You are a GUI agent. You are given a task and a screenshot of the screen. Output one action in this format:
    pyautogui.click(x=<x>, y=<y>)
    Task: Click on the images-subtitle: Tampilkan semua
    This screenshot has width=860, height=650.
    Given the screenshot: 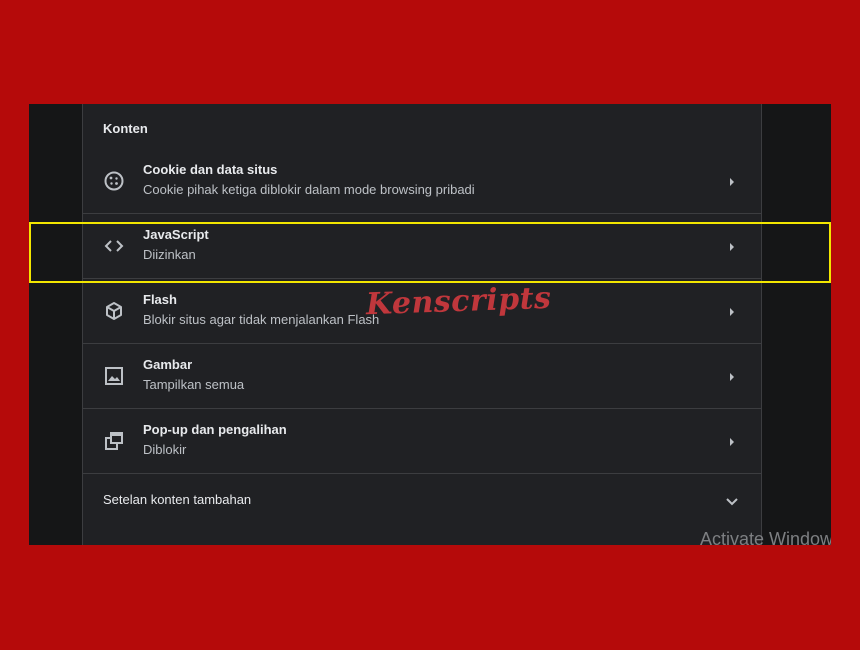 What is the action you would take?
    pyautogui.click(x=194, y=384)
    